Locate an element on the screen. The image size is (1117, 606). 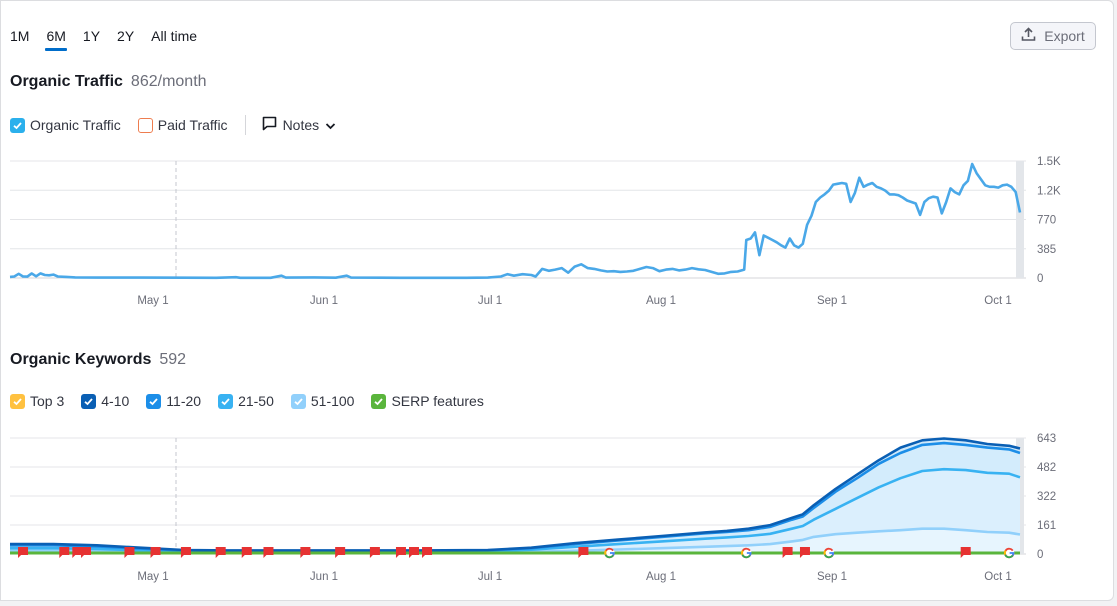
traffic-legend: Organic Traffic Paid Traffic Notes is located at coordinates (173, 125).